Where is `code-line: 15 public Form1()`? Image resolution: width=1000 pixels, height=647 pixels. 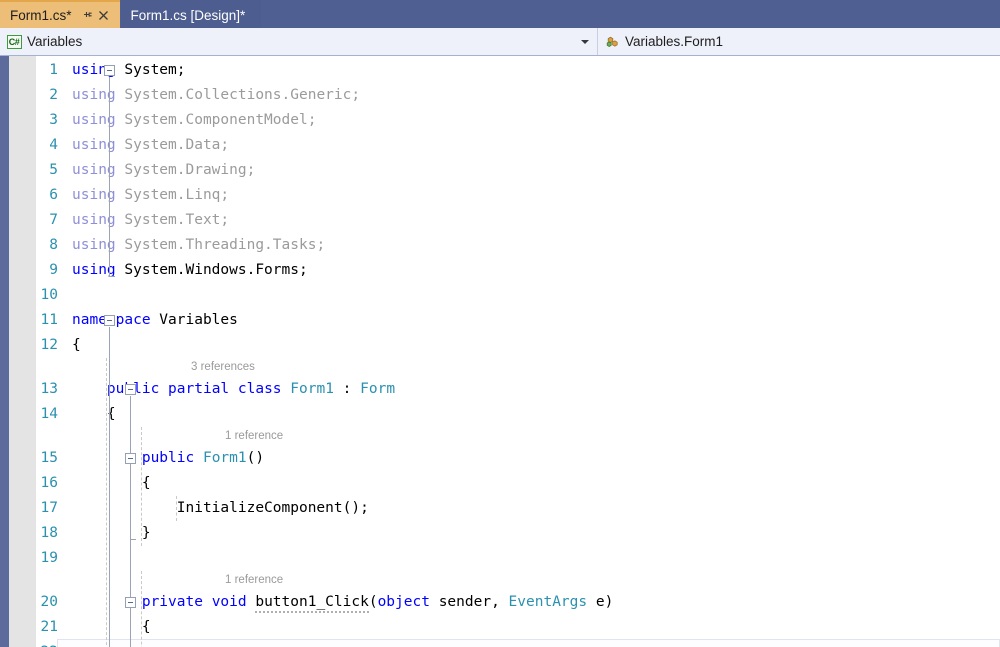 code-line: 15 public Form1() is located at coordinates (518, 458).